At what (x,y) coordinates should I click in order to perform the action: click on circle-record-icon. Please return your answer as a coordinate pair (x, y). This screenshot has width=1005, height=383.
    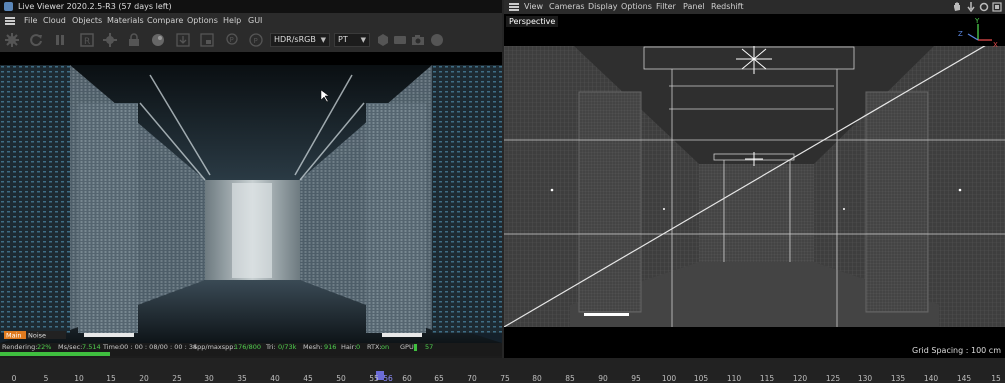
    Looking at the image, I should click on (437, 40).